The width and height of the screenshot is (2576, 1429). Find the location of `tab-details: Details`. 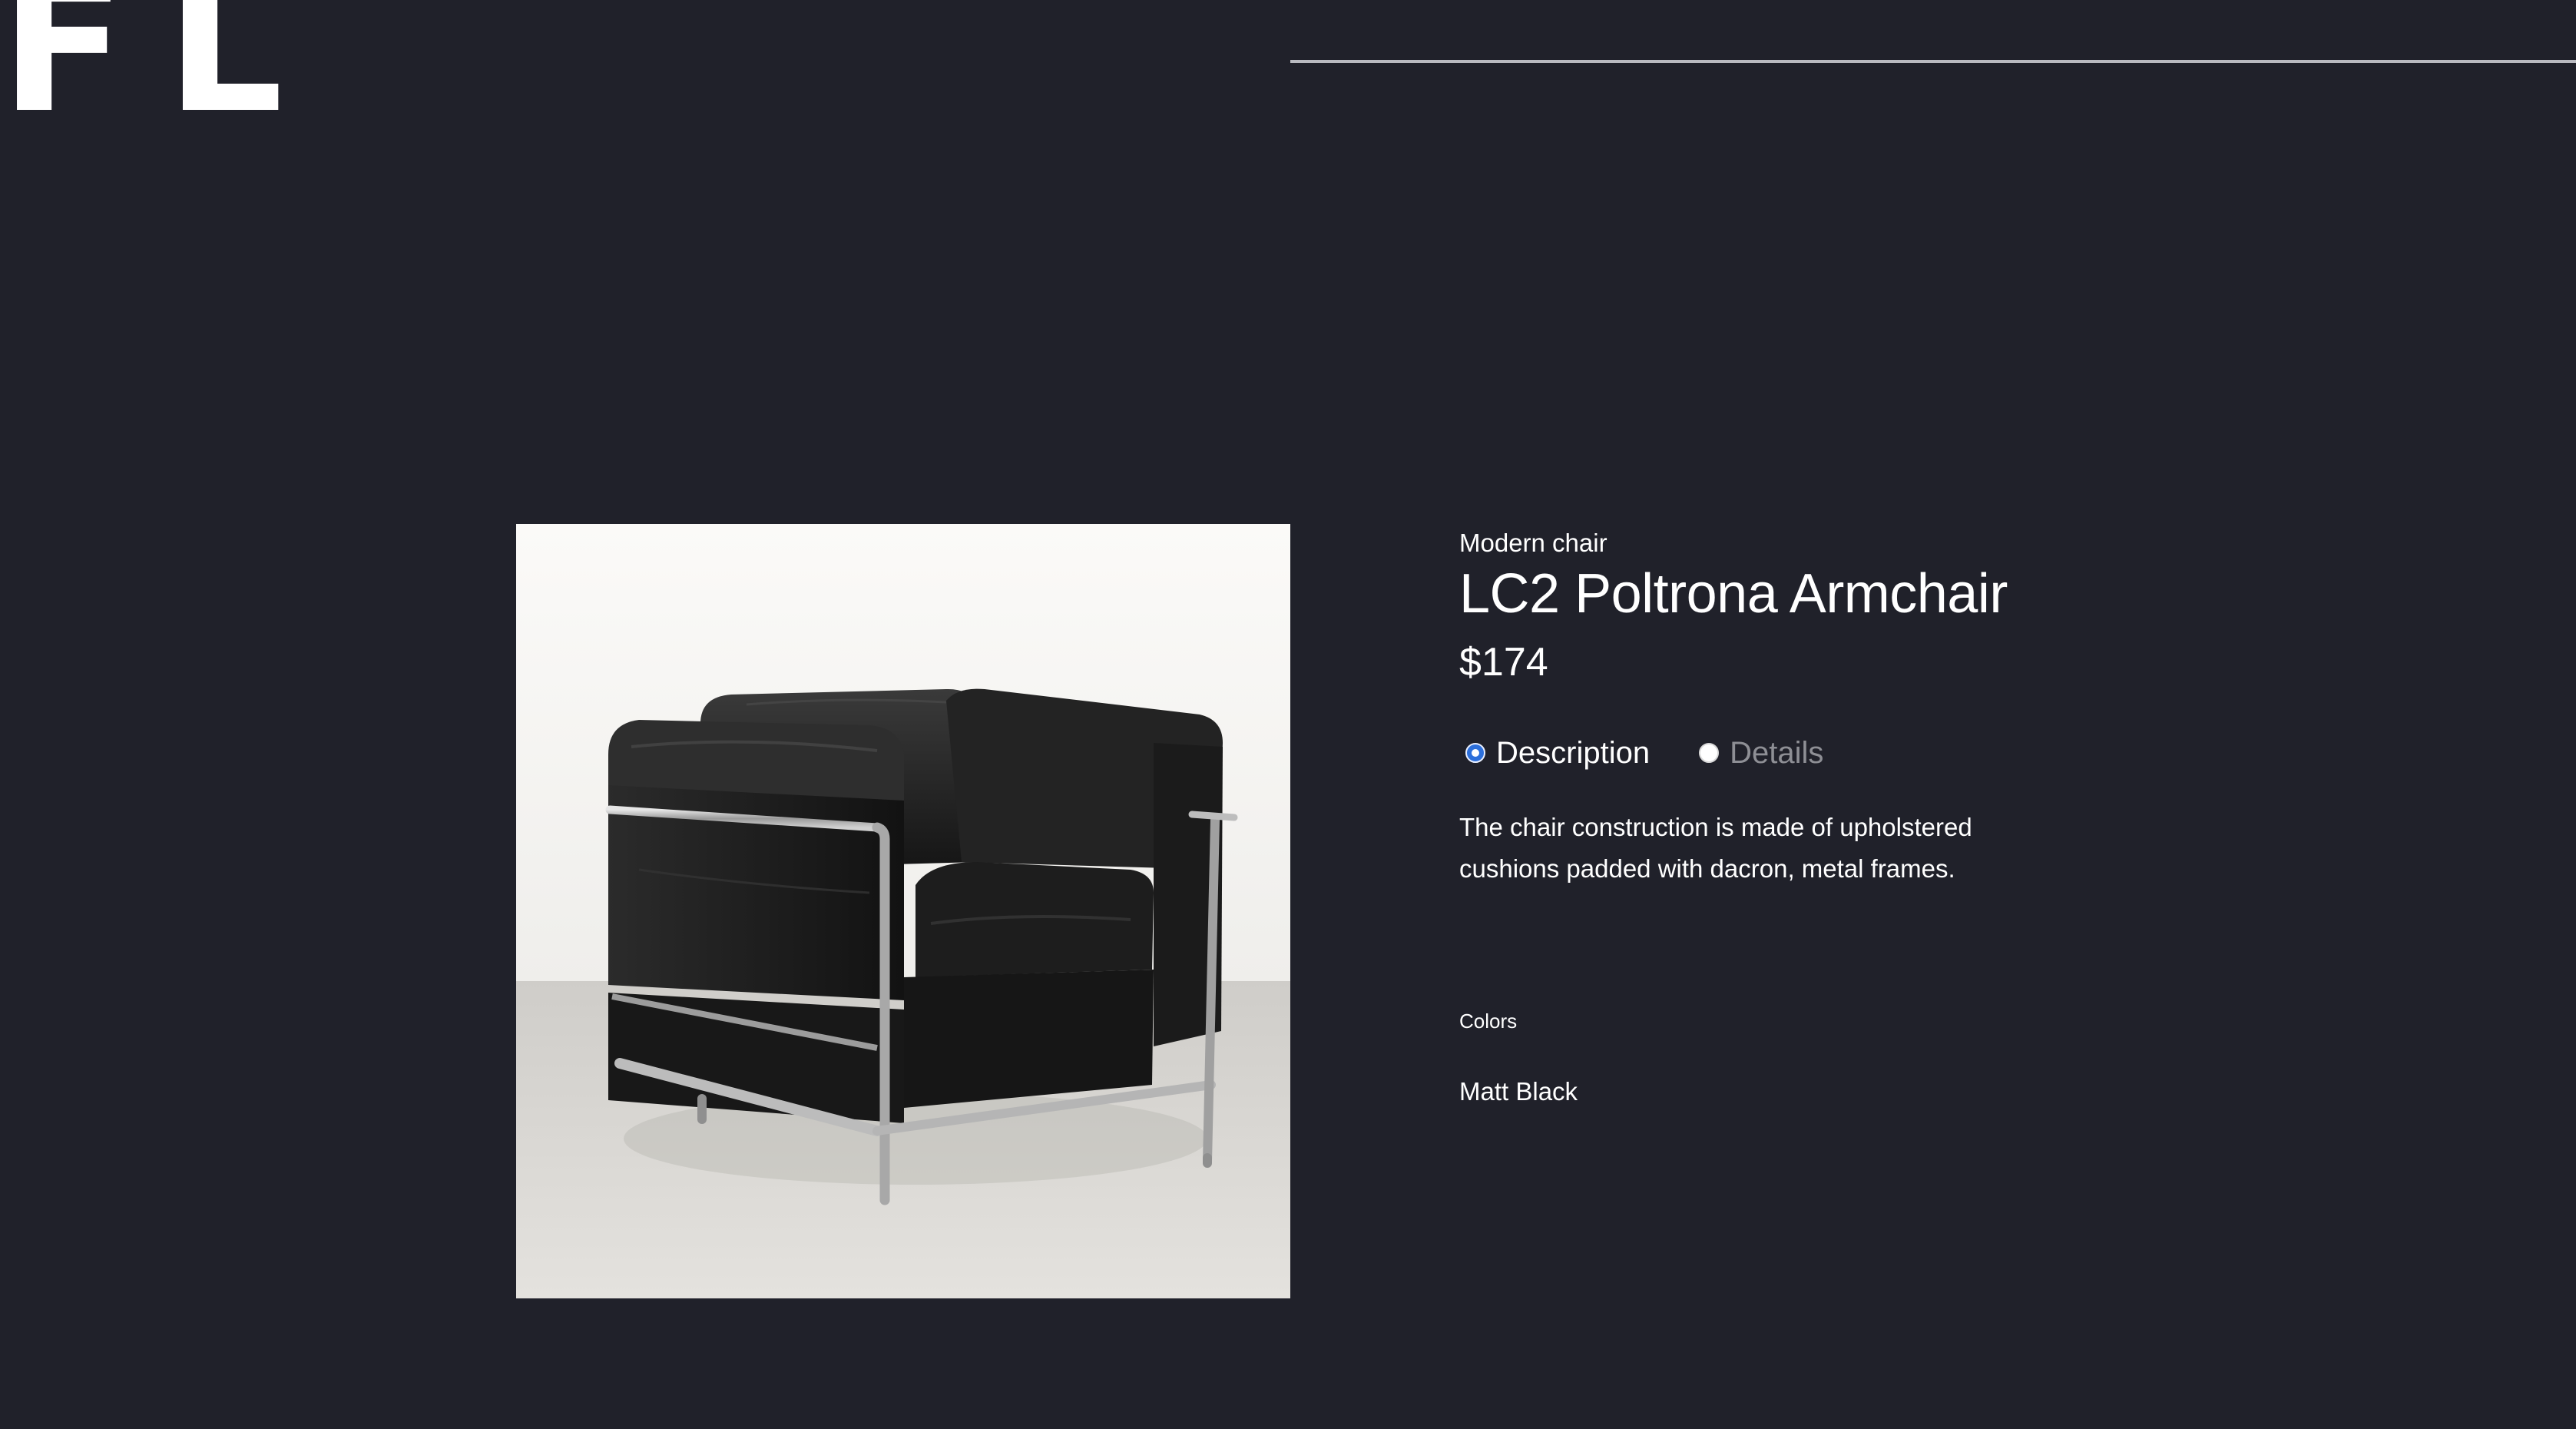

tab-details: Details is located at coordinates (1761, 753).